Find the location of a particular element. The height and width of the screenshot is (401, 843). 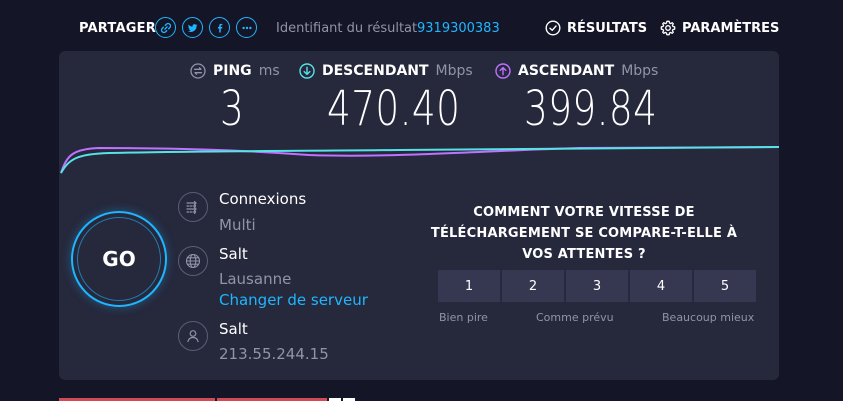

ping-label: PING is located at coordinates (232, 71).